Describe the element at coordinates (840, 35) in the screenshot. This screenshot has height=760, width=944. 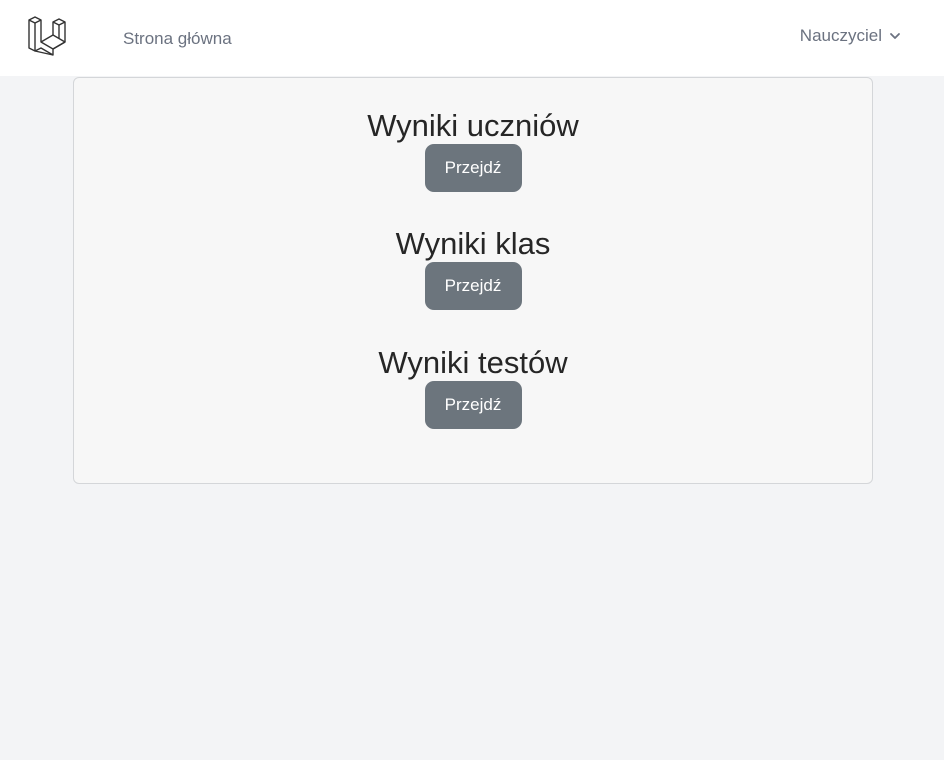
I see `user-menu-label: Nauczyciel` at that location.